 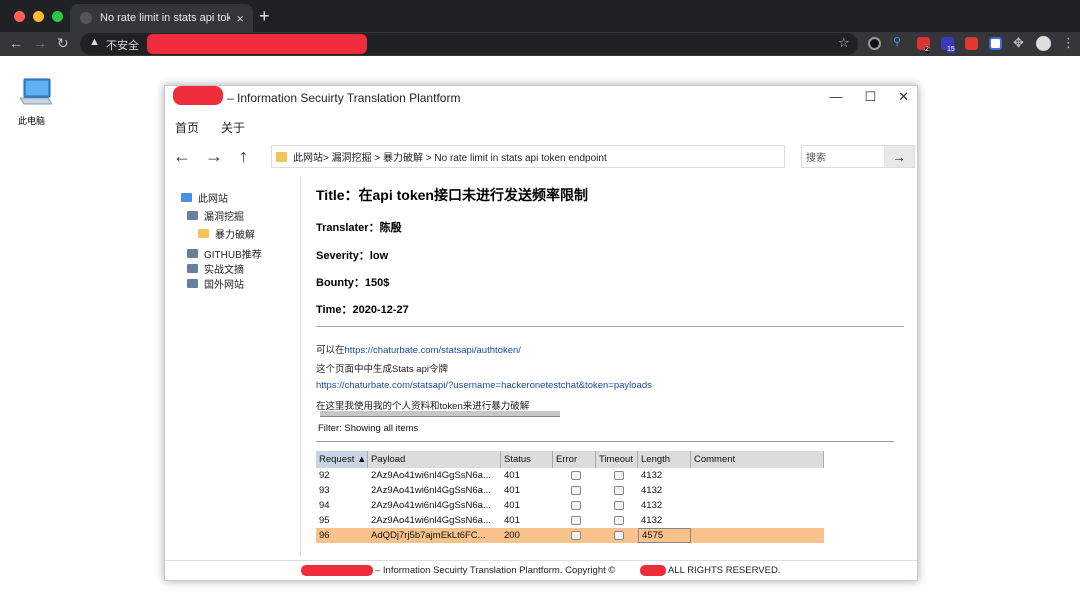 I want to click on sidebar-item-site: 此网站, so click(x=204, y=197).